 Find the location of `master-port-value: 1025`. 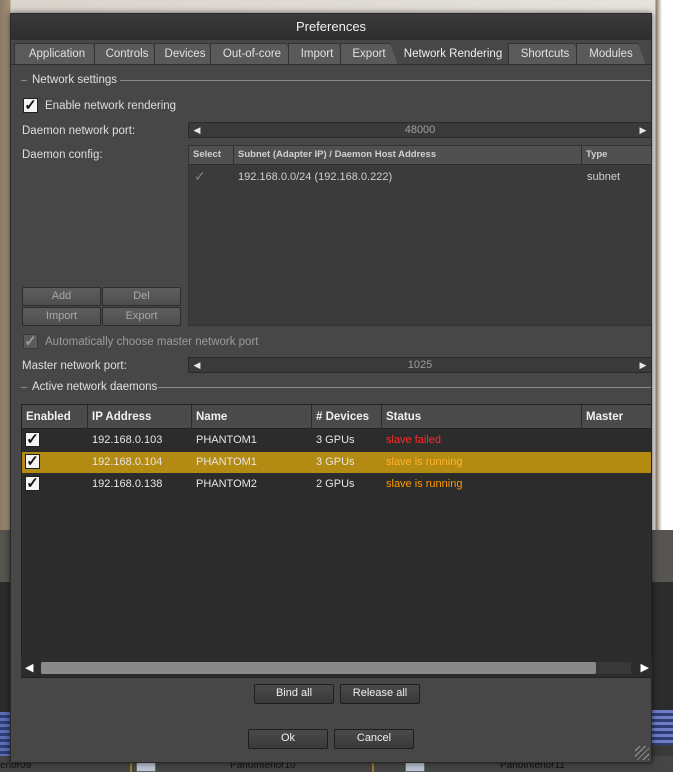

master-port-value: 1025 is located at coordinates (420, 365).